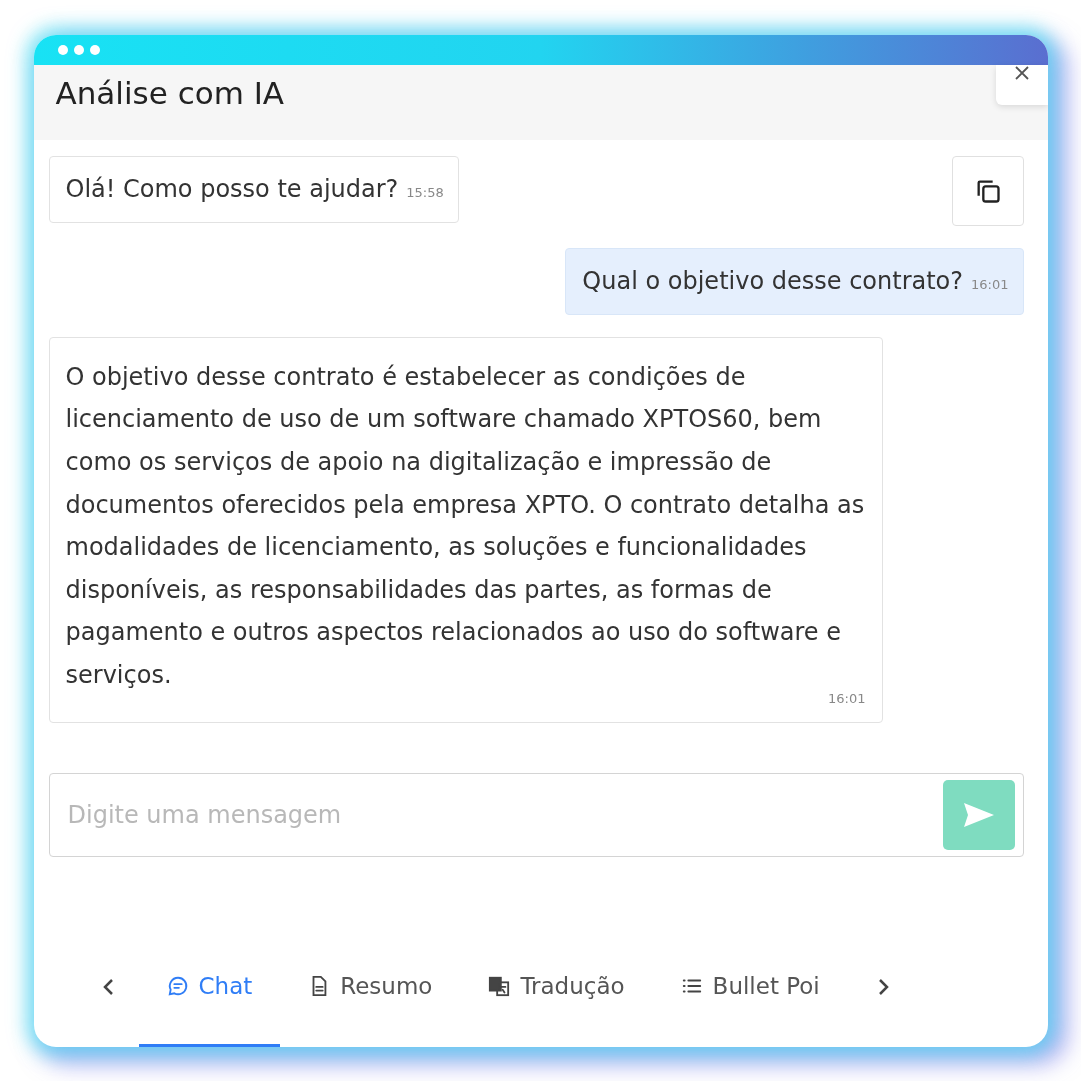 Image resolution: width=1081 pixels, height=1081 pixels. I want to click on chevron-left-icon, so click(108, 987).